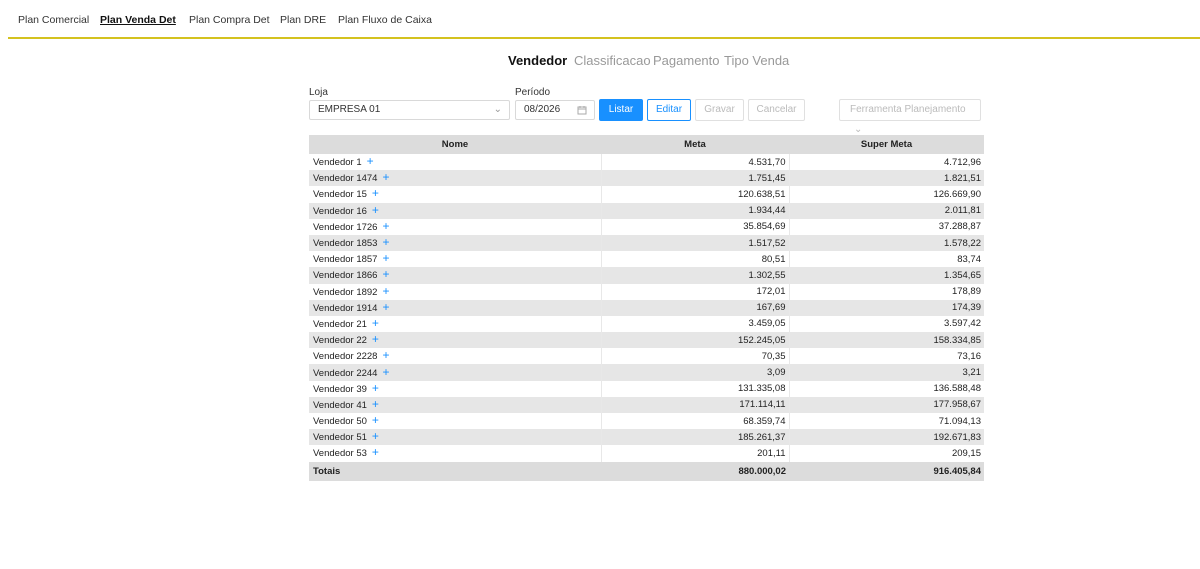 This screenshot has width=1200, height=569. What do you see at coordinates (695, 259) in the screenshot?
I see `cell-meta: 80,51` at bounding box center [695, 259].